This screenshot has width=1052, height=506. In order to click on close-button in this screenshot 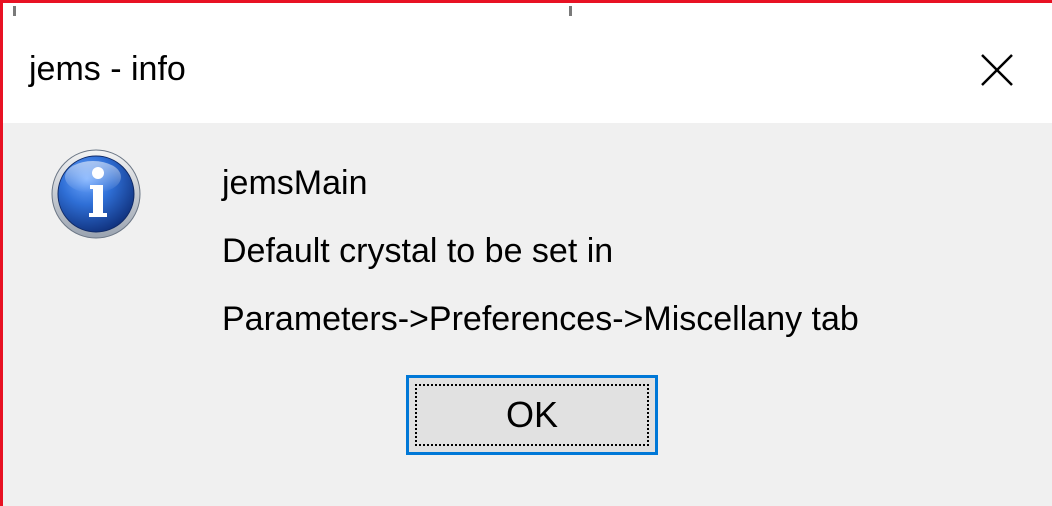, I will do `click(997, 70)`.